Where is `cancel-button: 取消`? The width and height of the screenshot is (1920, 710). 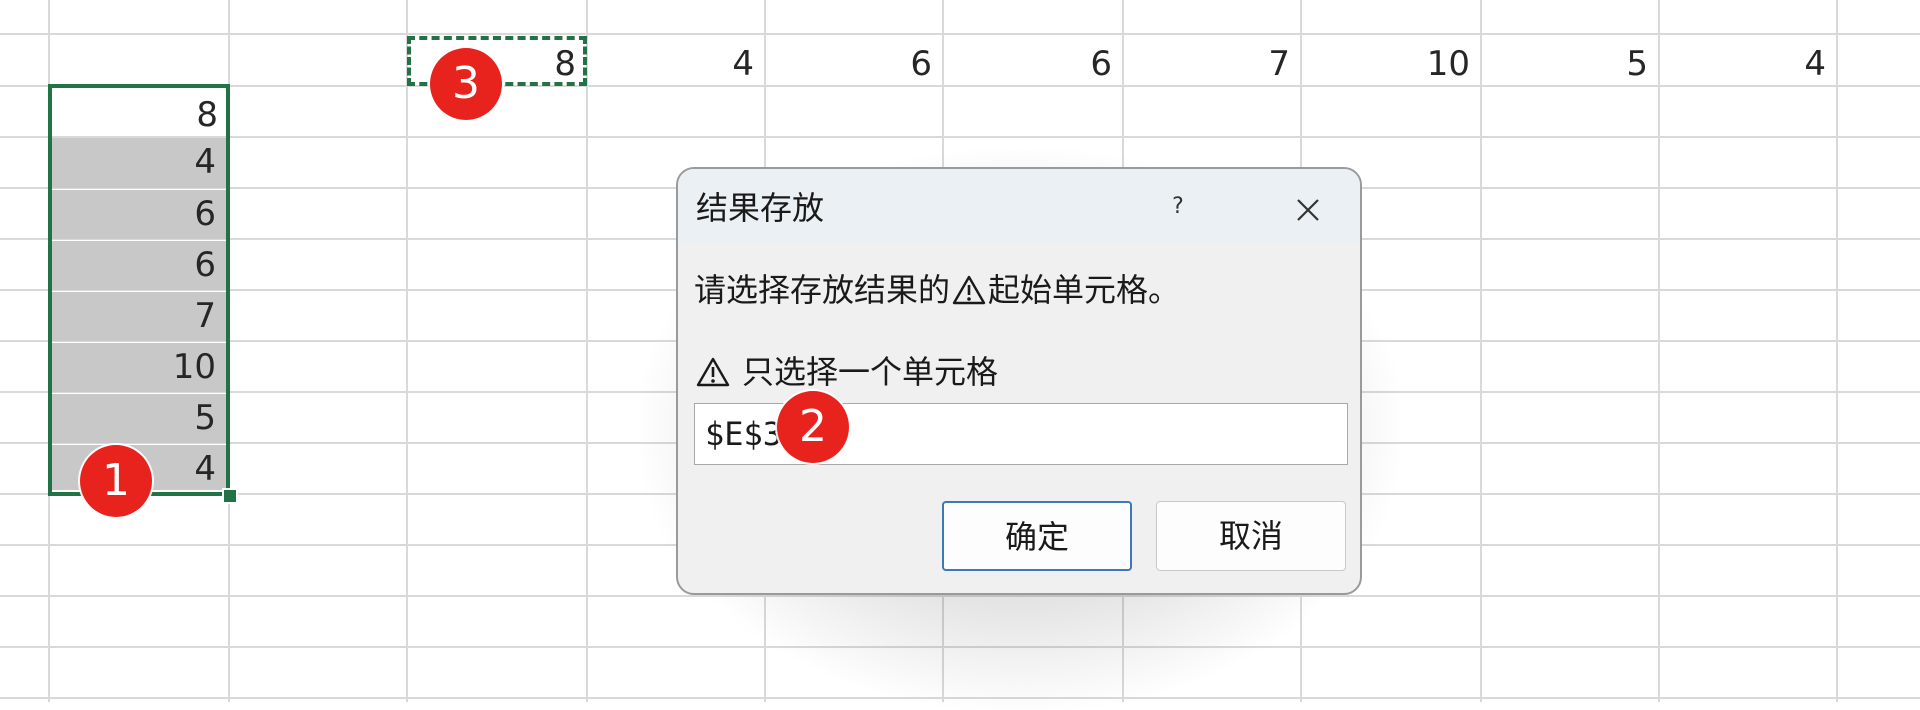 cancel-button: 取消 is located at coordinates (1251, 536).